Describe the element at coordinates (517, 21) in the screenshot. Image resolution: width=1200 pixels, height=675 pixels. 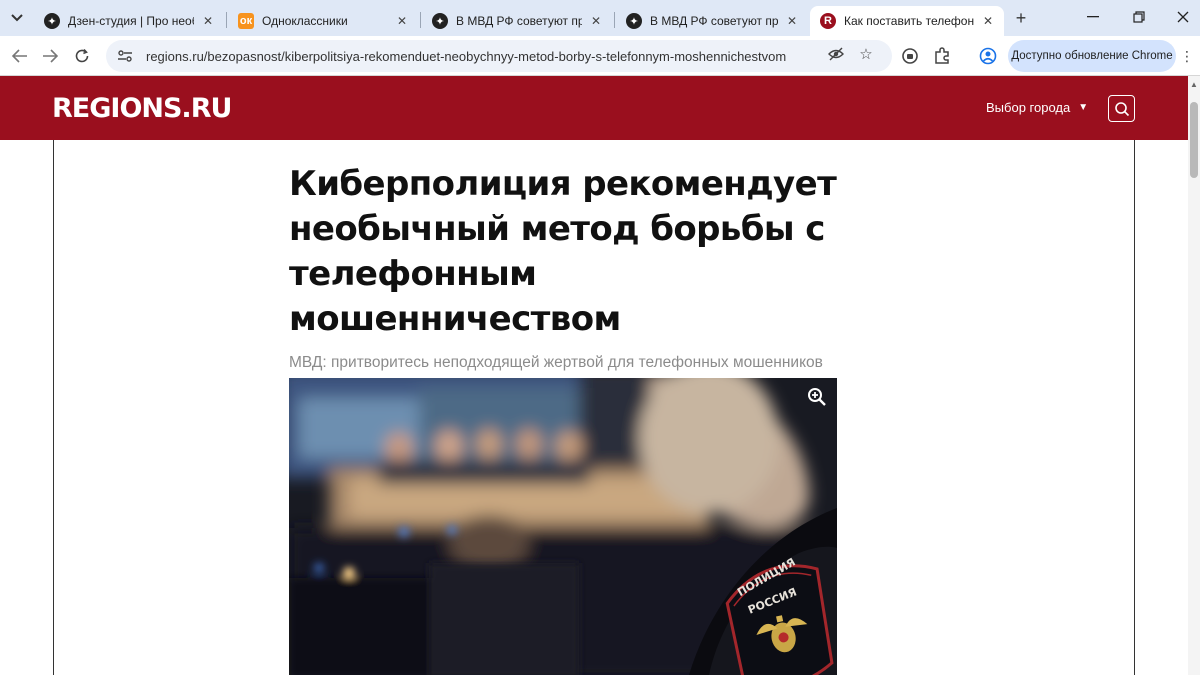
I see `tab-mvd-1: ✦ В МВД РФ советуют притво ✕` at that location.